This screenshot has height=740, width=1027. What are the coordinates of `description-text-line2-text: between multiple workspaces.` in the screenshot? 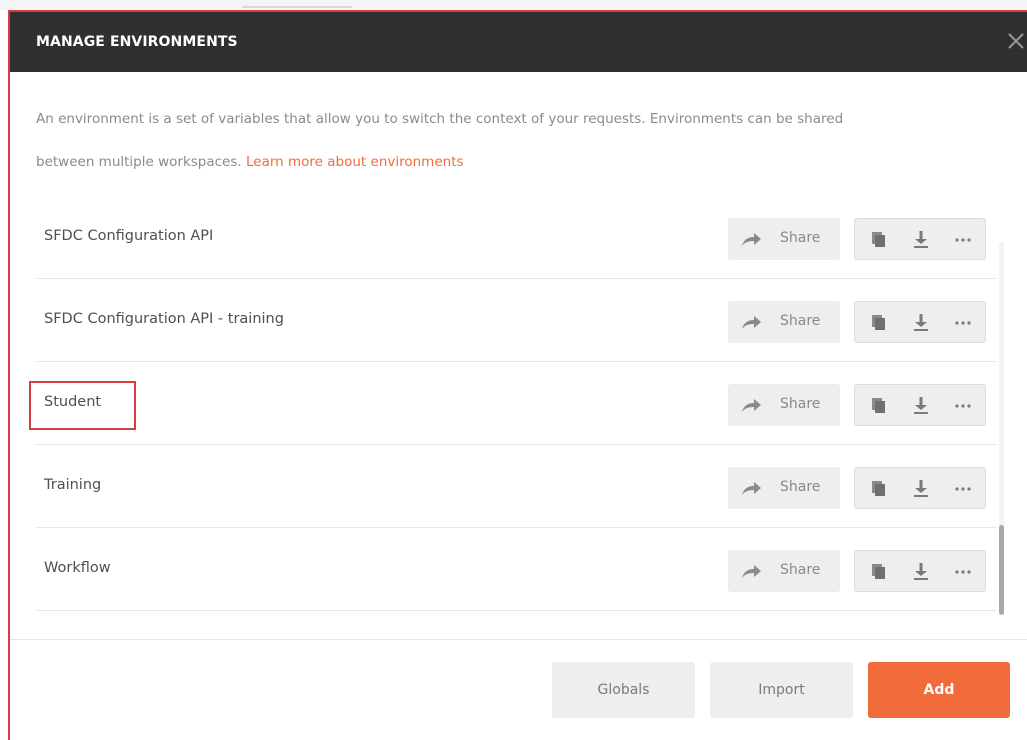 It's located at (139, 162).